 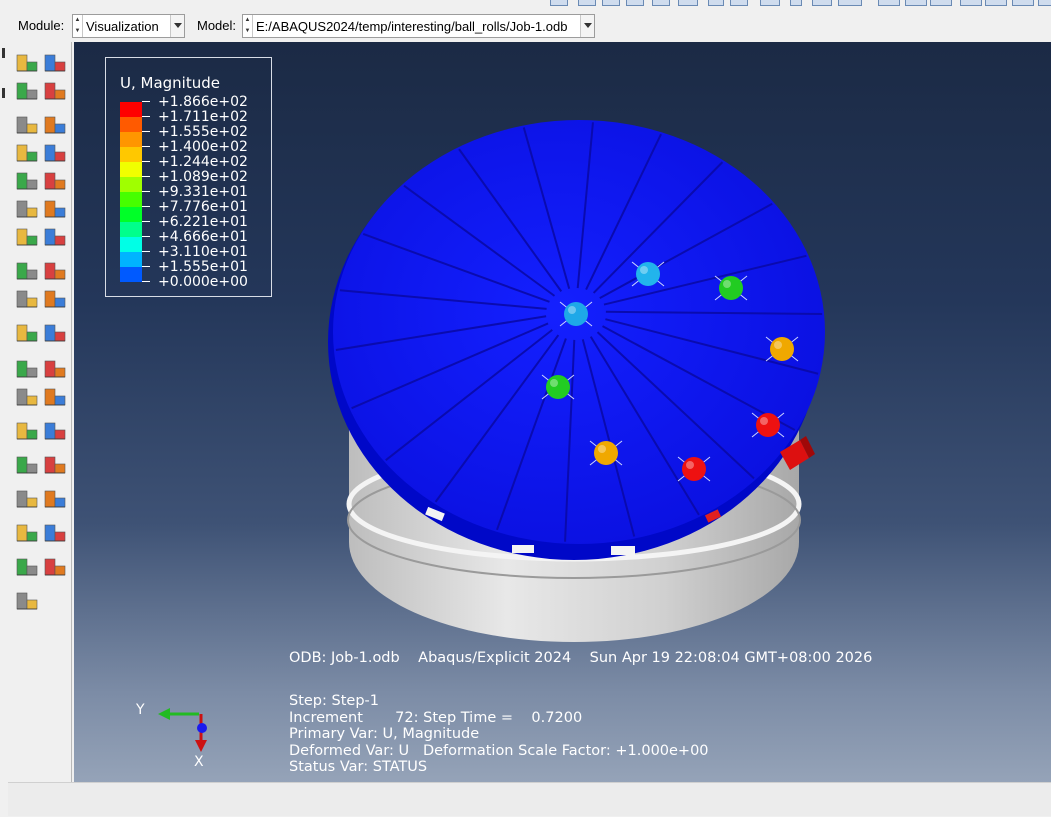 What do you see at coordinates (27, 567) in the screenshot?
I see `coordinate-system-icon` at bounding box center [27, 567].